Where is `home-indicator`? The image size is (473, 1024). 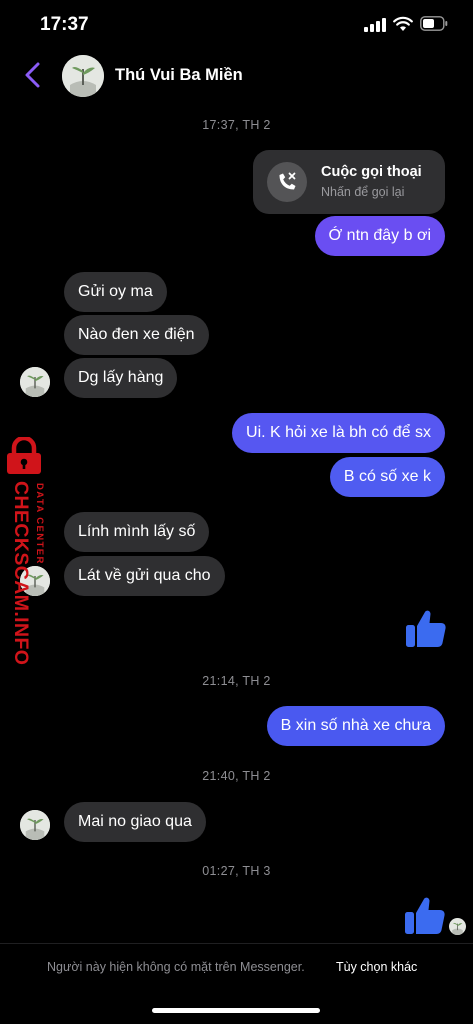 home-indicator is located at coordinates (236, 1010).